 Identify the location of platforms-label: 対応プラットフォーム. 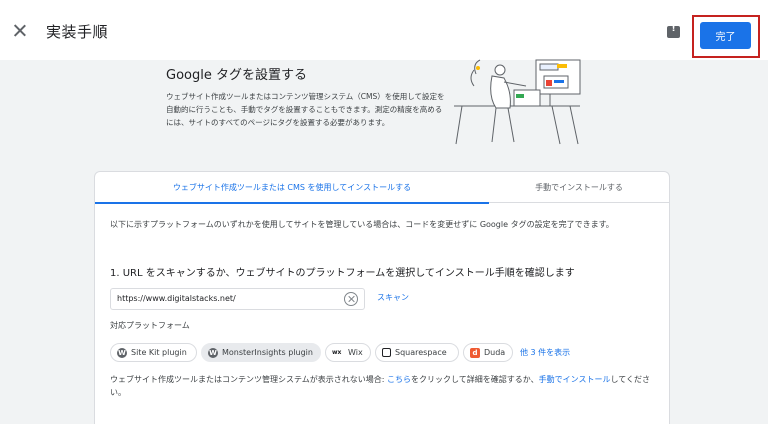
(150, 325).